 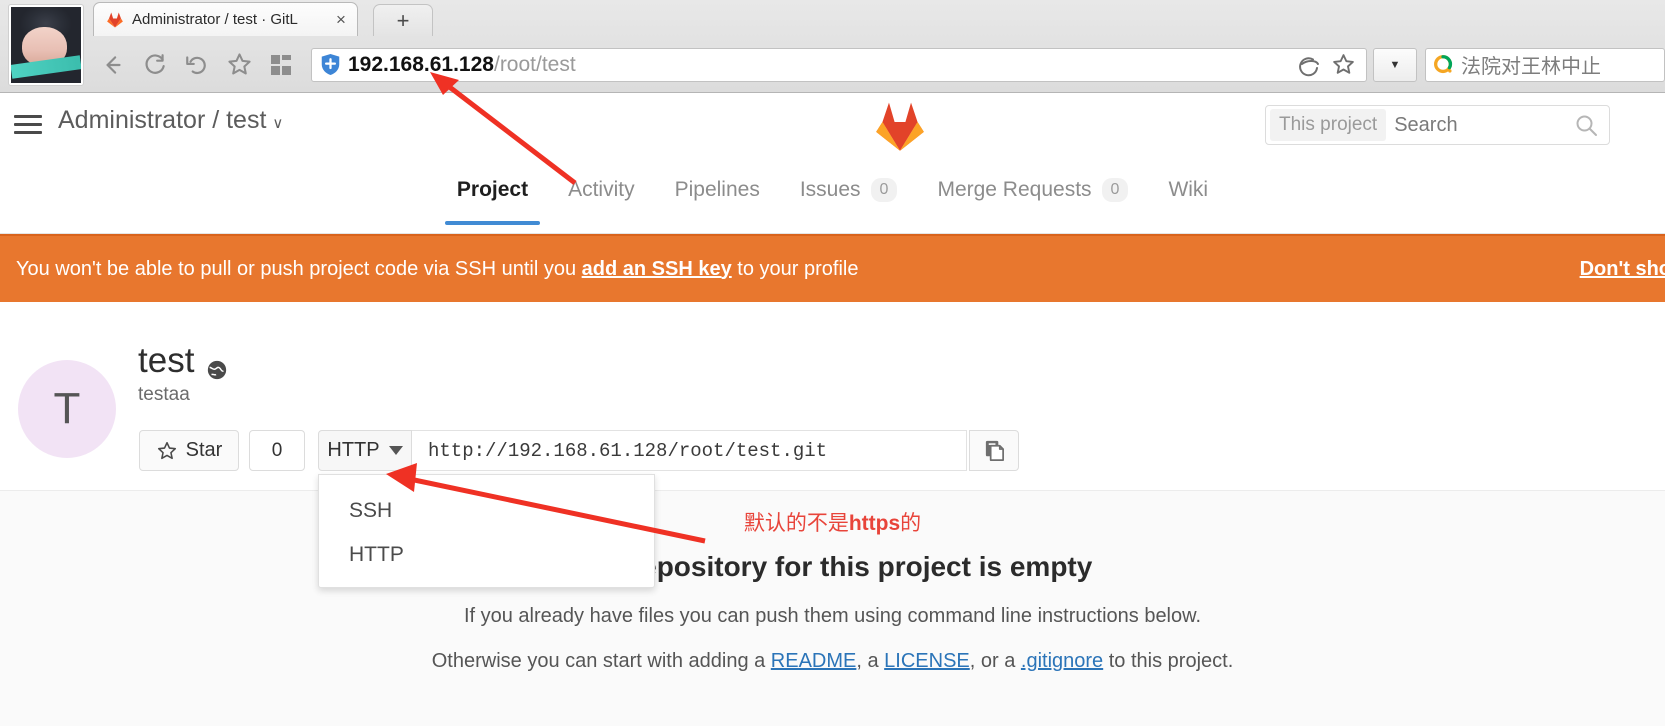 What do you see at coordinates (839, 64) in the screenshot?
I see `address-bar: 192.168.61.128/root/test` at bounding box center [839, 64].